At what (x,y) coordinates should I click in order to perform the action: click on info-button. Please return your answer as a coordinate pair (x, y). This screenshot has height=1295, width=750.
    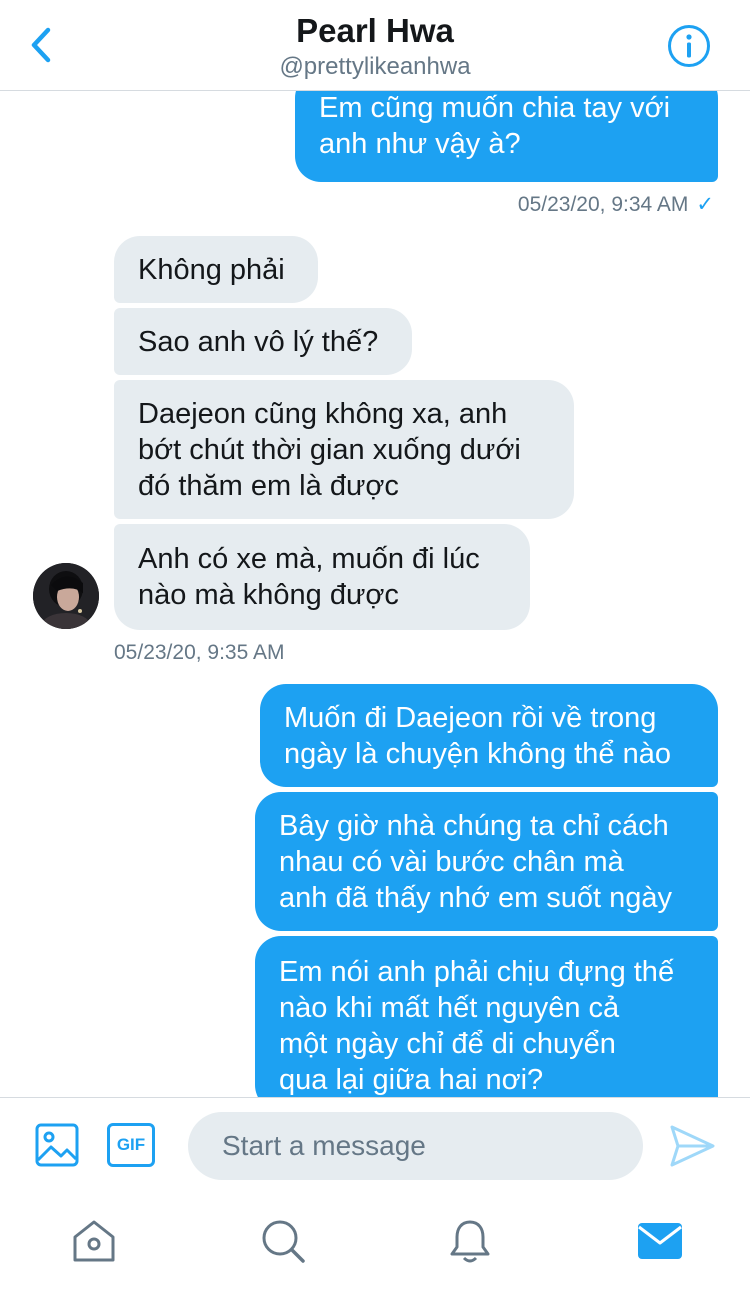
    Looking at the image, I should click on (689, 46).